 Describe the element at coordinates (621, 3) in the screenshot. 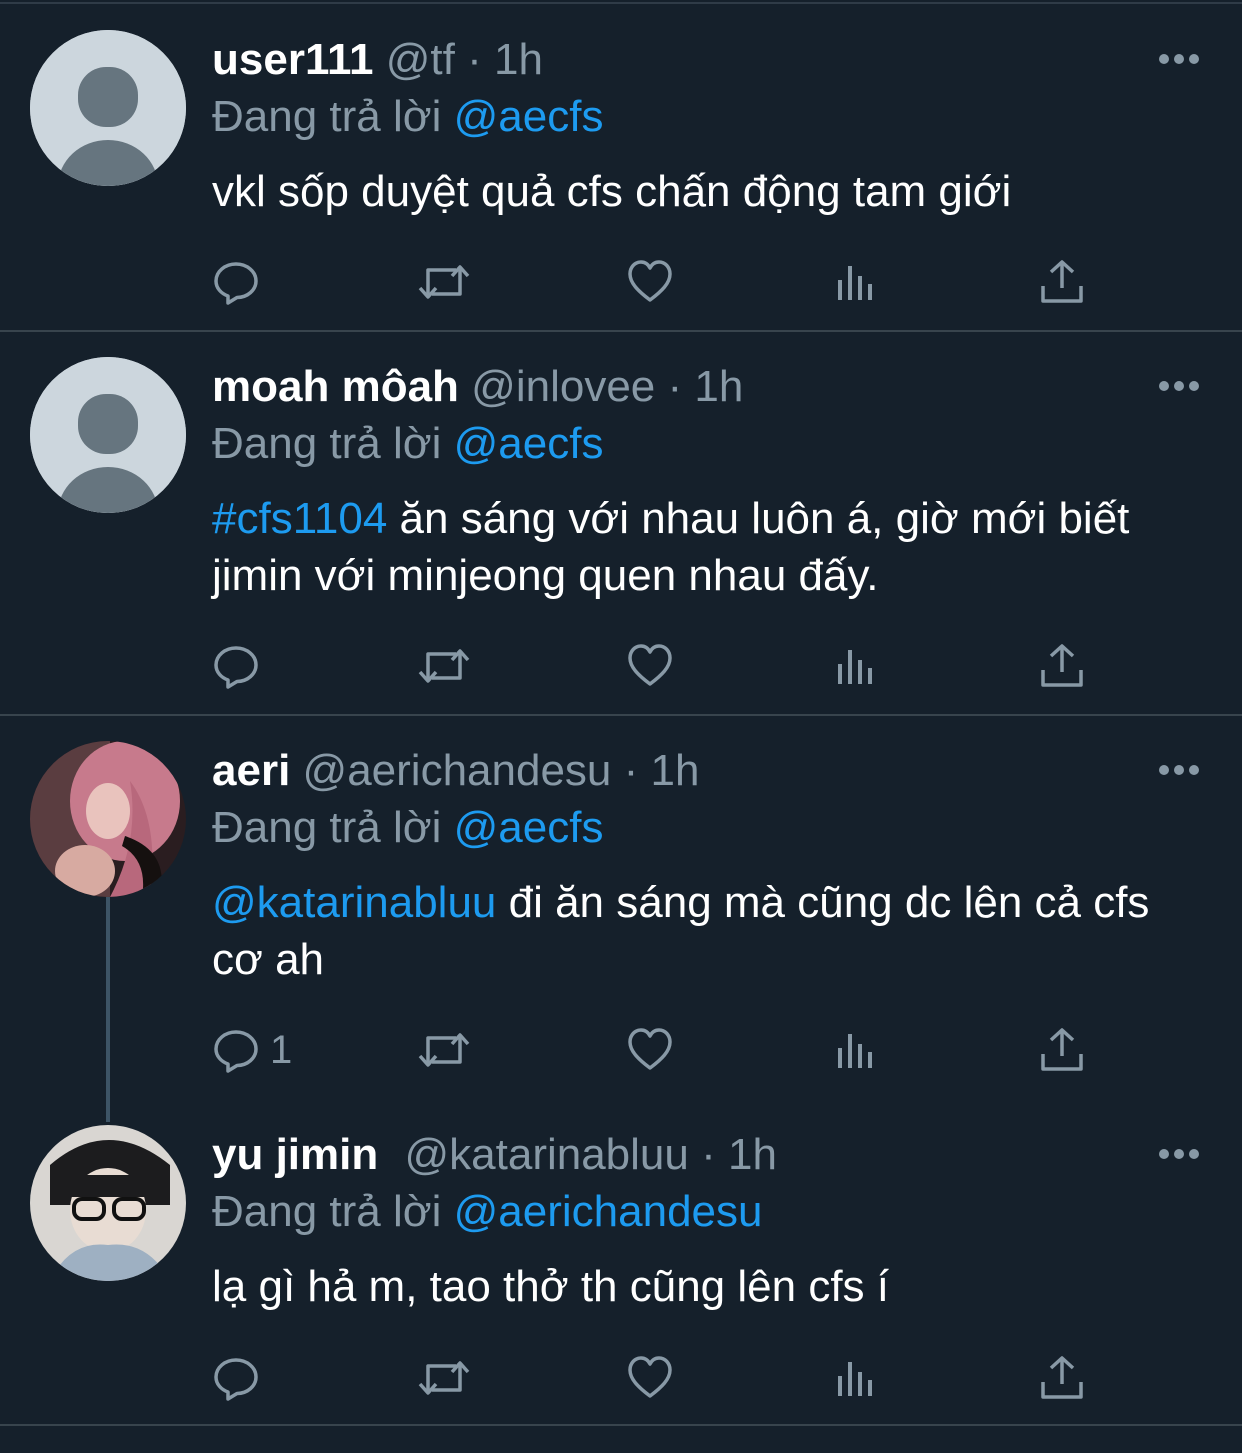

I see `top-divider` at that location.